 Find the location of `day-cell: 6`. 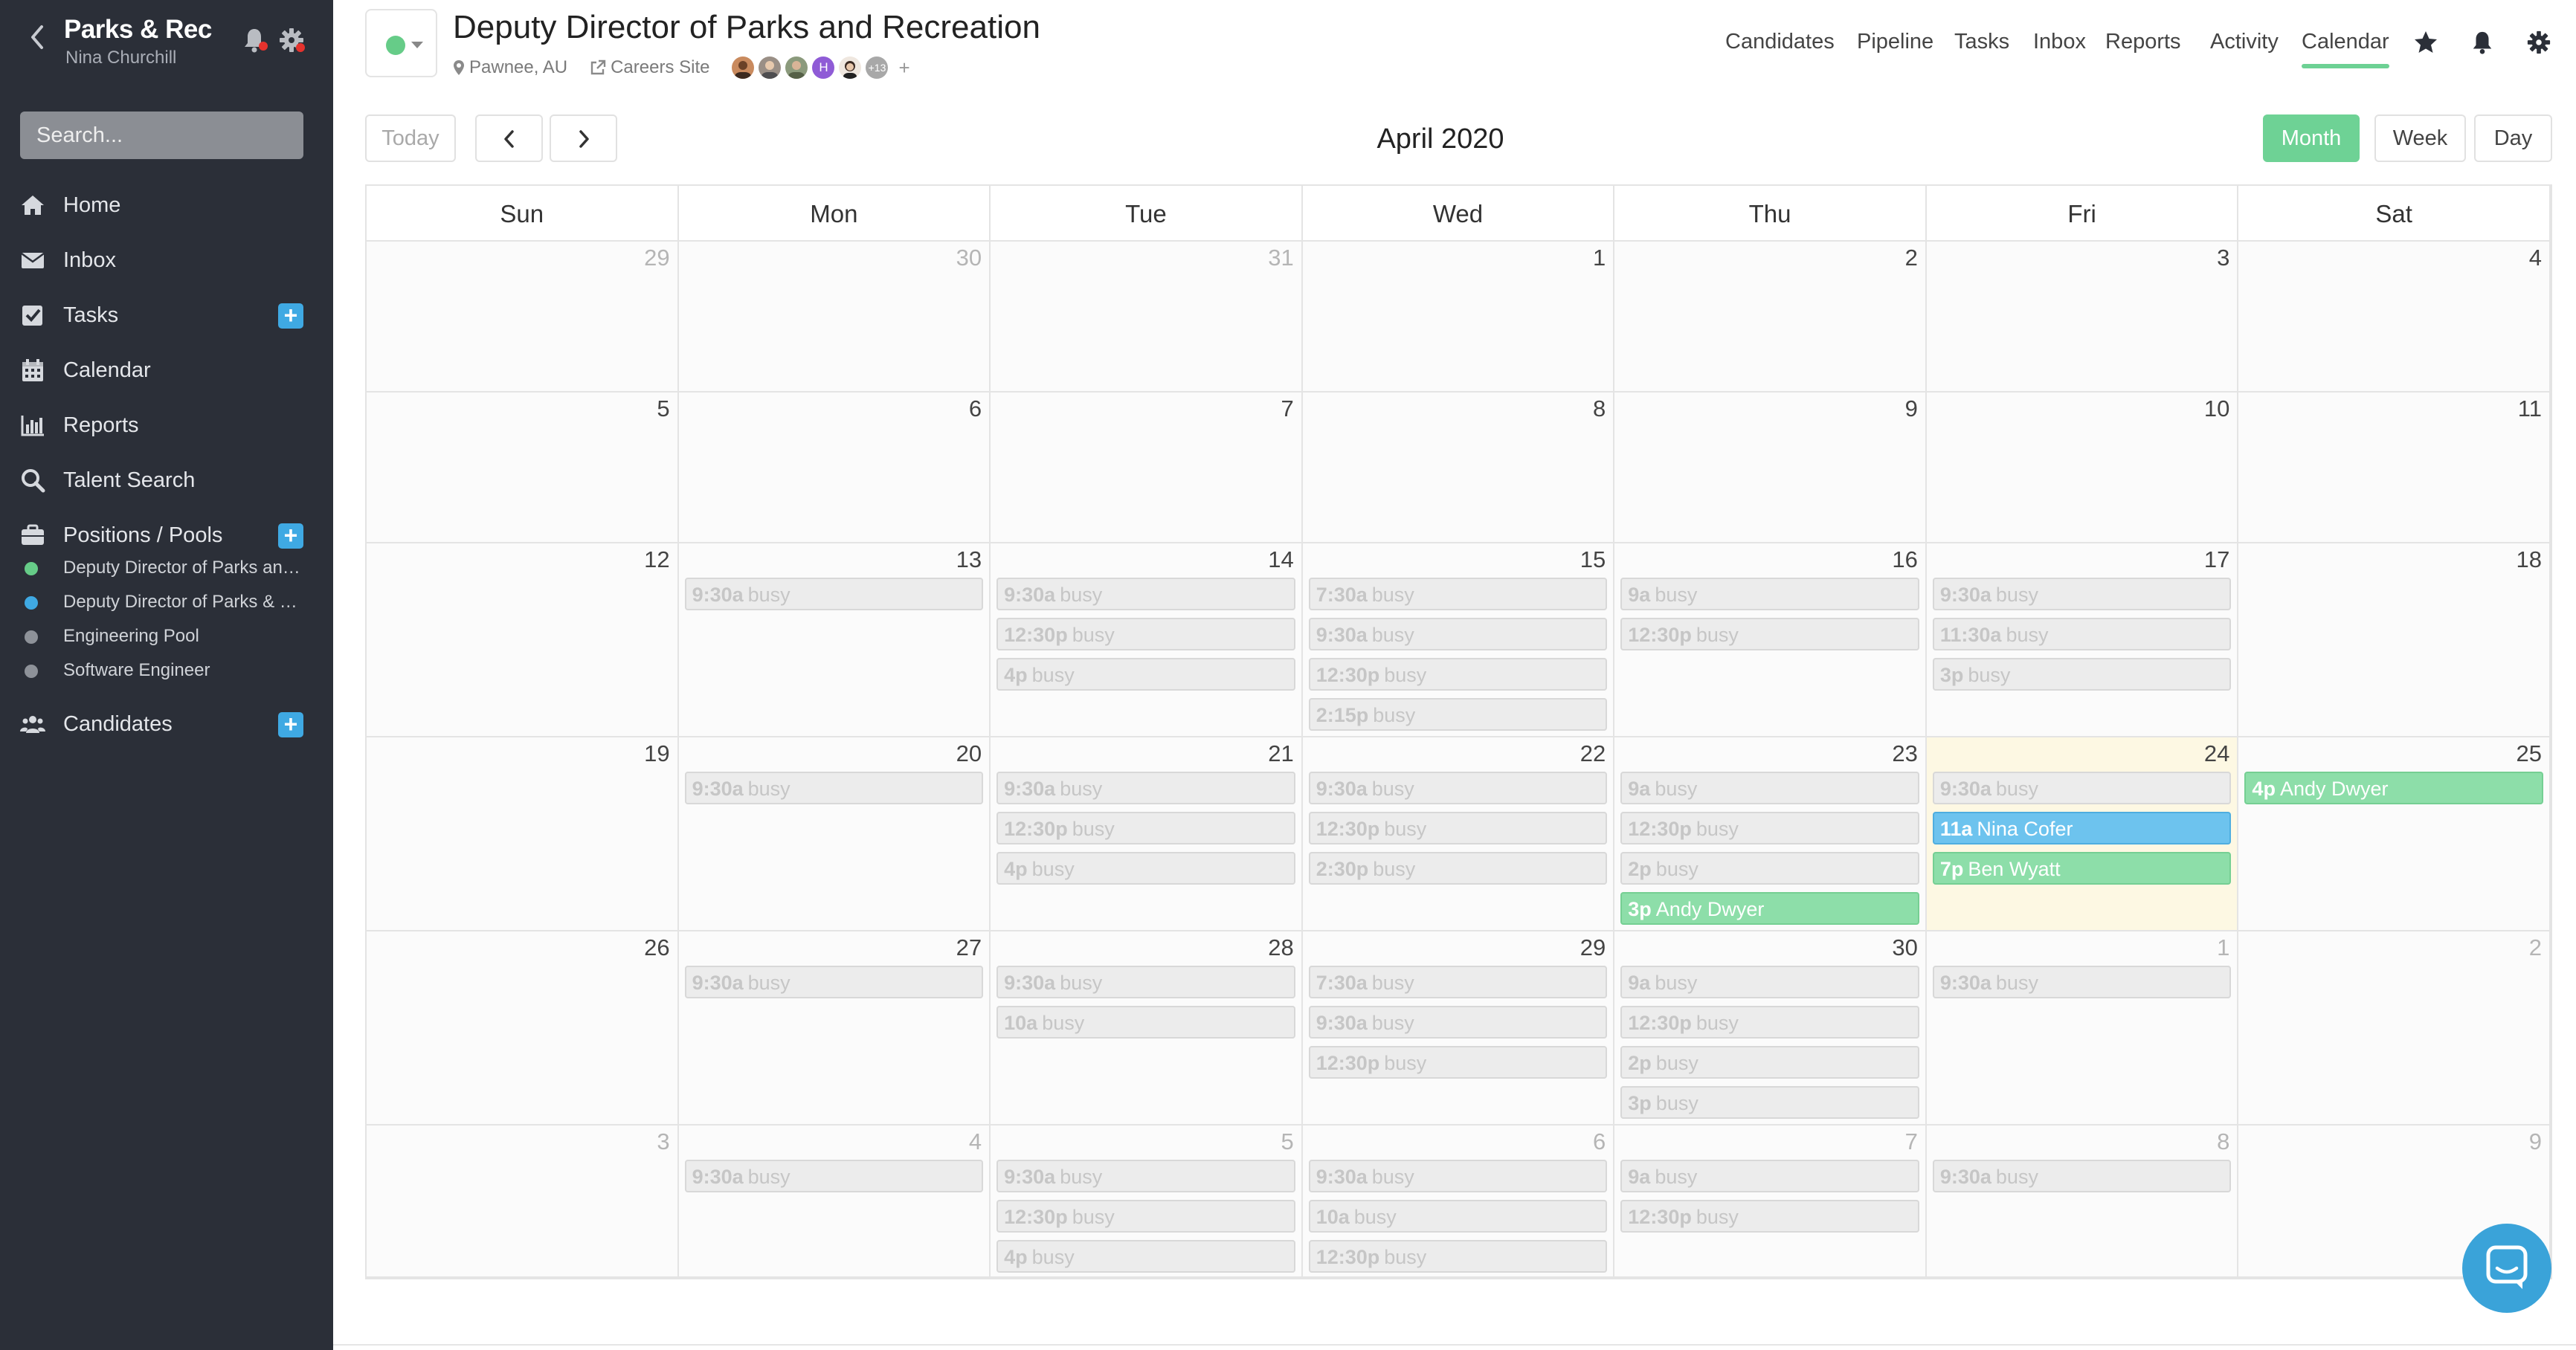

day-cell: 6 is located at coordinates (834, 468).